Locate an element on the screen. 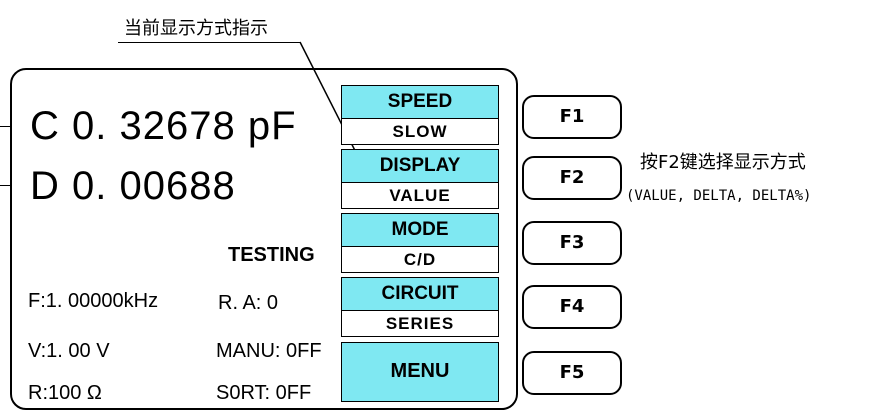  softkey-circuit: CIRCUIT SERIES is located at coordinates (420, 307).